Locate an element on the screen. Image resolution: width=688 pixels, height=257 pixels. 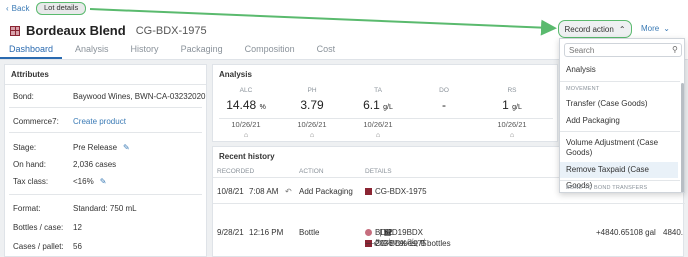
record-action-button: Record action ⌃ is located at coordinates (595, 29).